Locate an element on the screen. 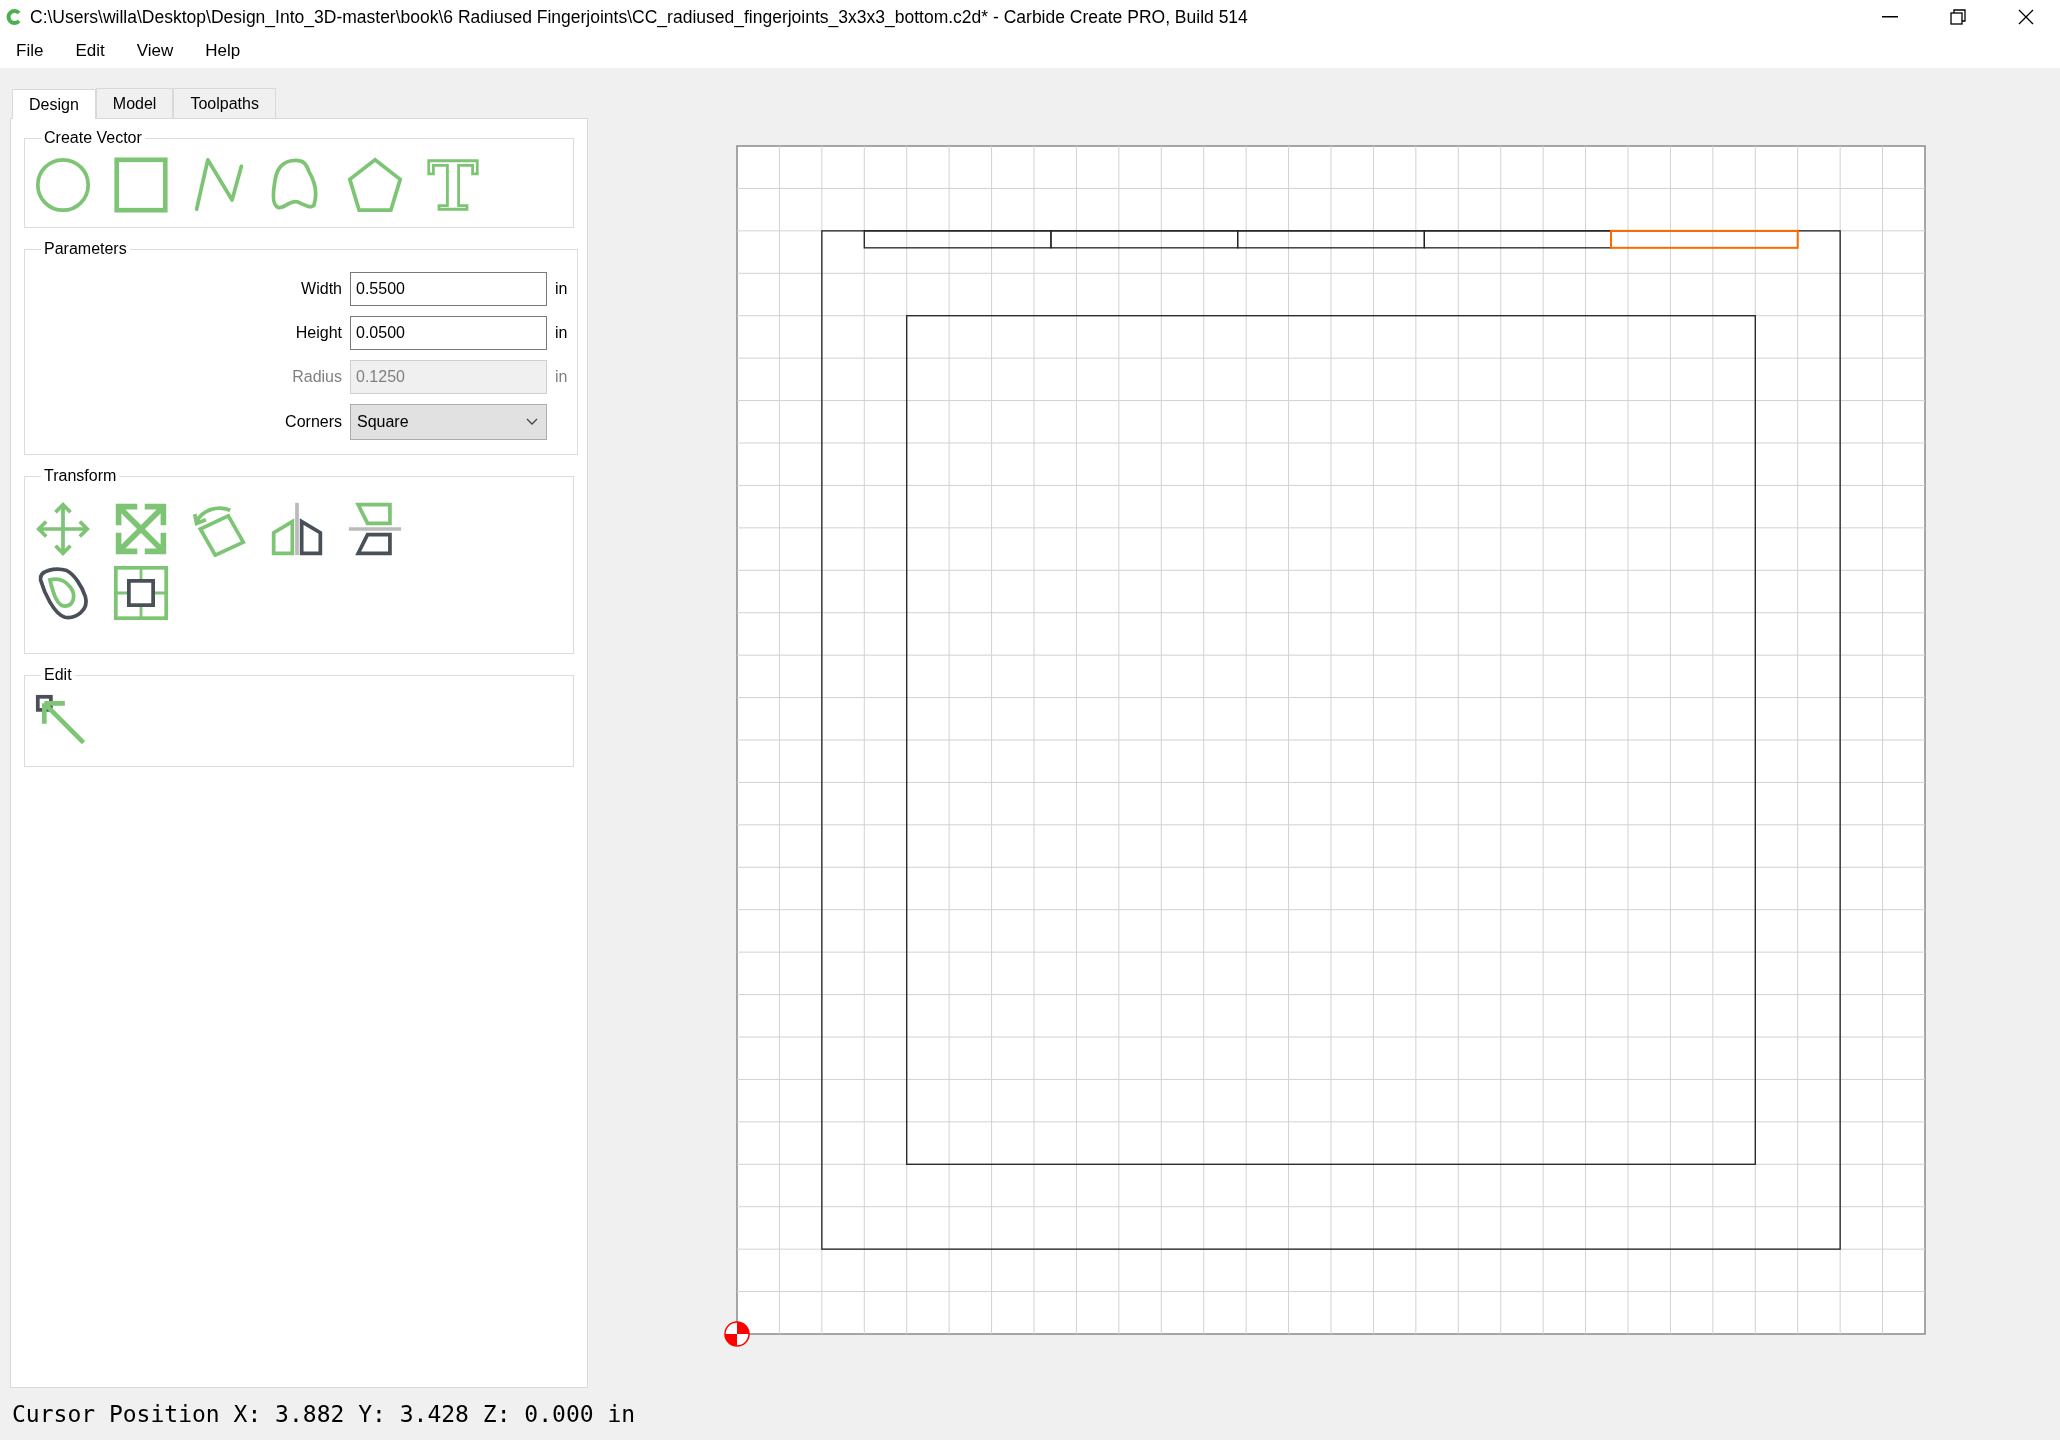  field-label: Radius is located at coordinates (317, 377).